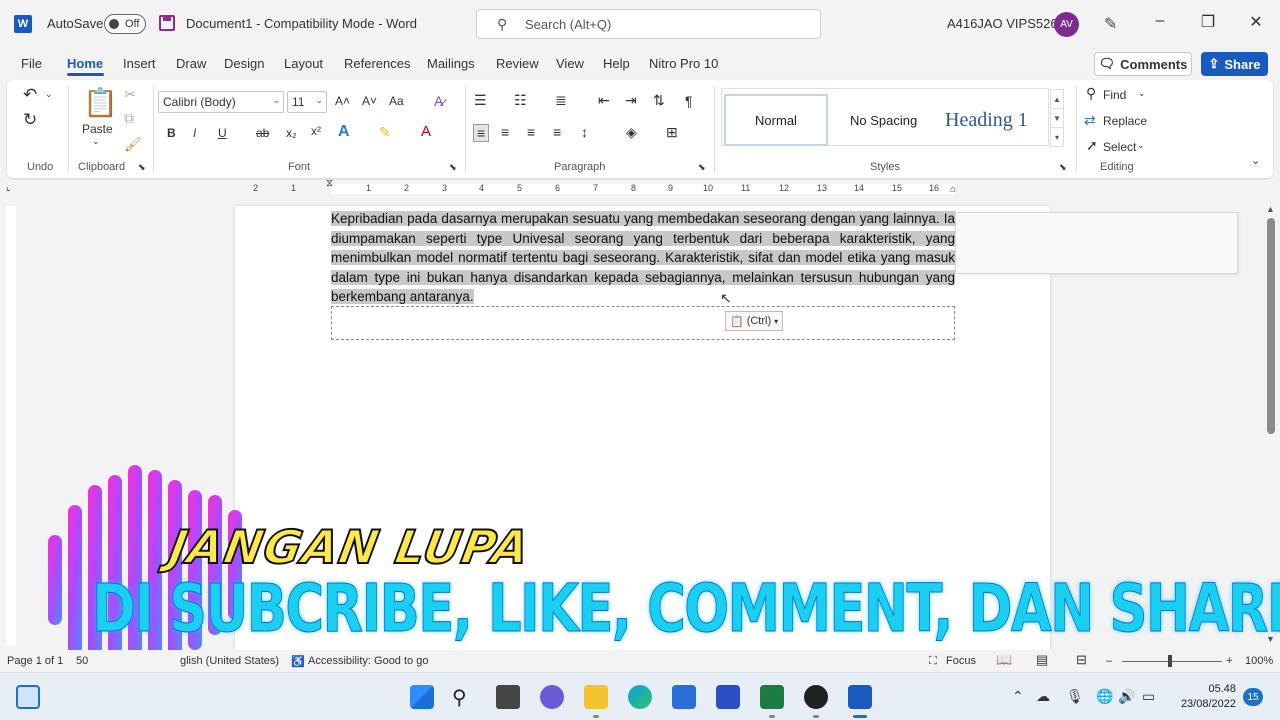 The image size is (1280, 720). What do you see at coordinates (85, 63) in the screenshot?
I see `tab-home: Home` at bounding box center [85, 63].